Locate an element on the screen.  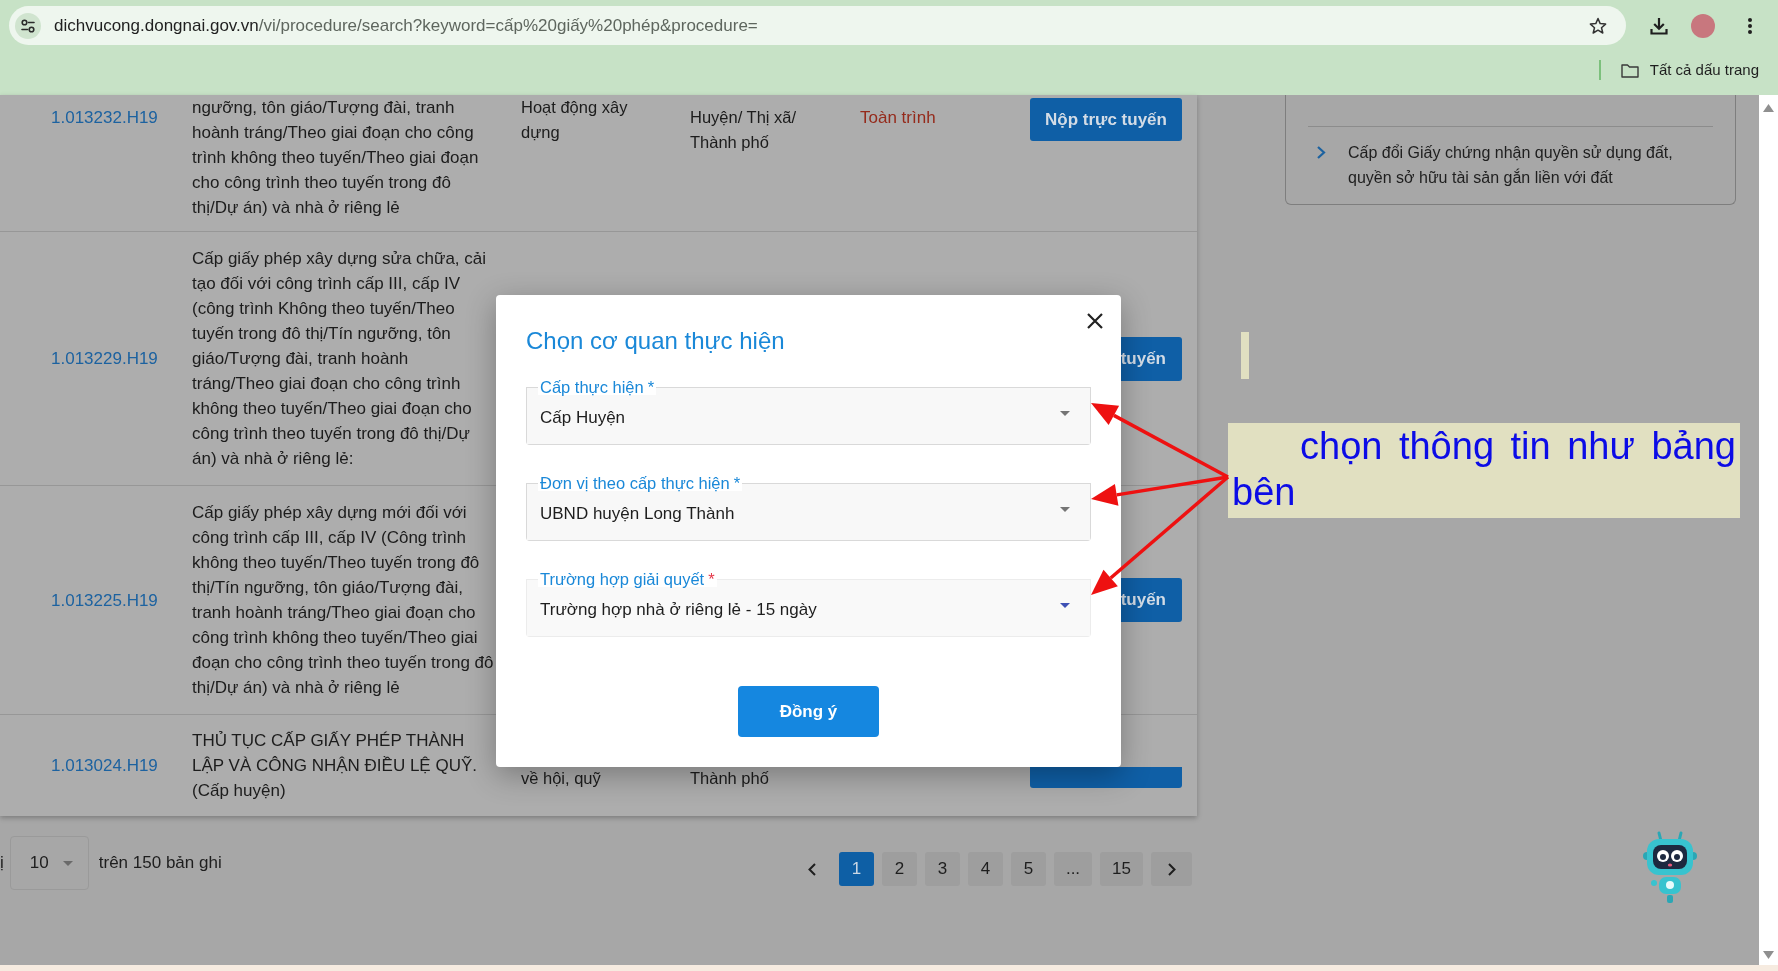
page-button: 4 is located at coordinates (985, 869).